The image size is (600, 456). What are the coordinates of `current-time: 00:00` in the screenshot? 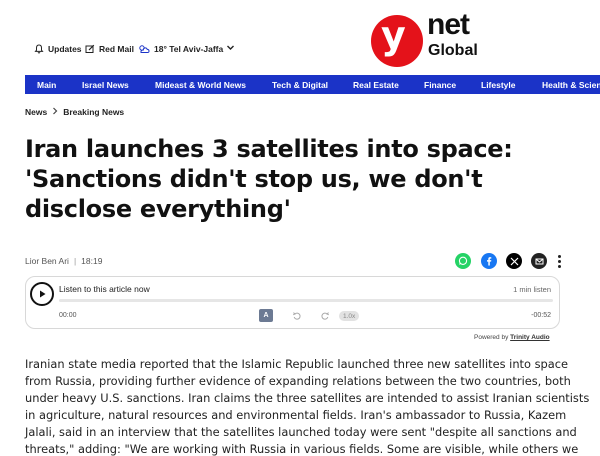 It's located at (68, 315).